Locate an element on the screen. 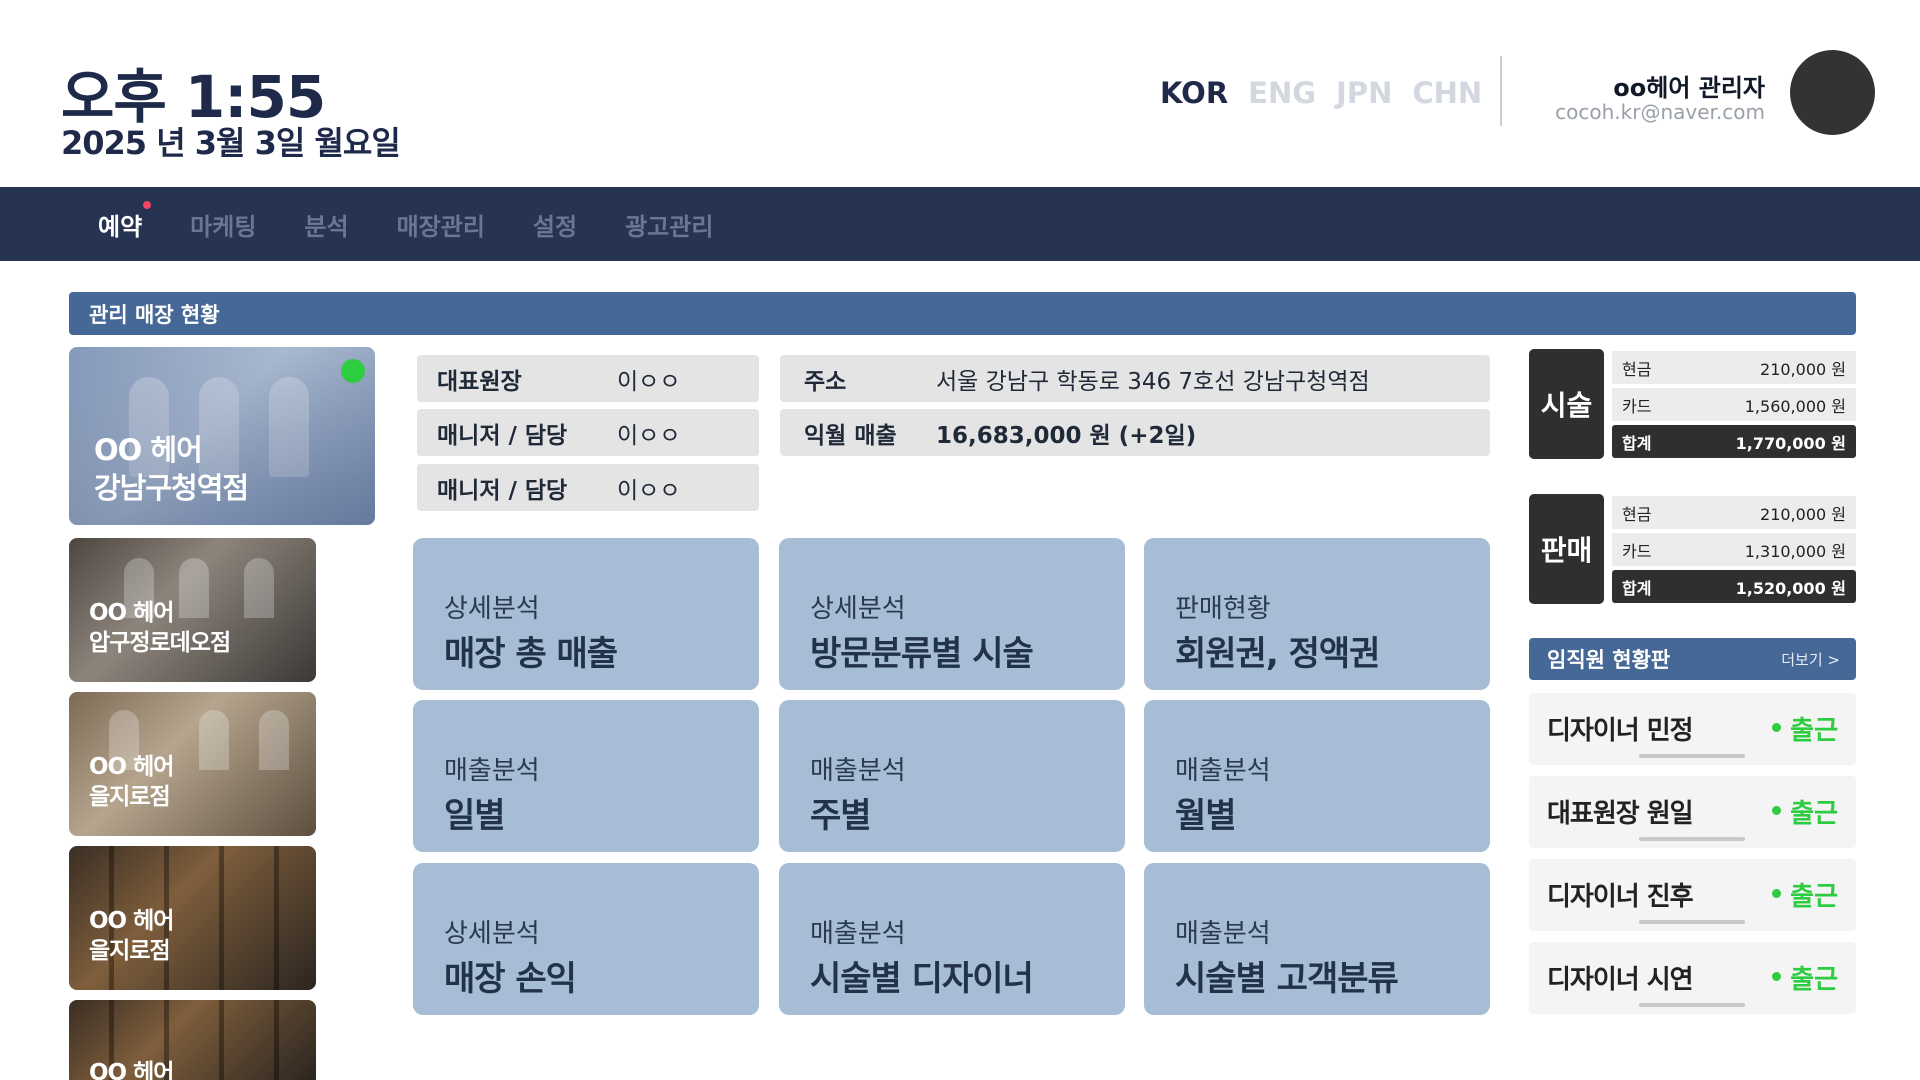  address-info: 주소 서울 강남구 학동로 346 7호선 강남구청역점 is located at coordinates (1135, 378).